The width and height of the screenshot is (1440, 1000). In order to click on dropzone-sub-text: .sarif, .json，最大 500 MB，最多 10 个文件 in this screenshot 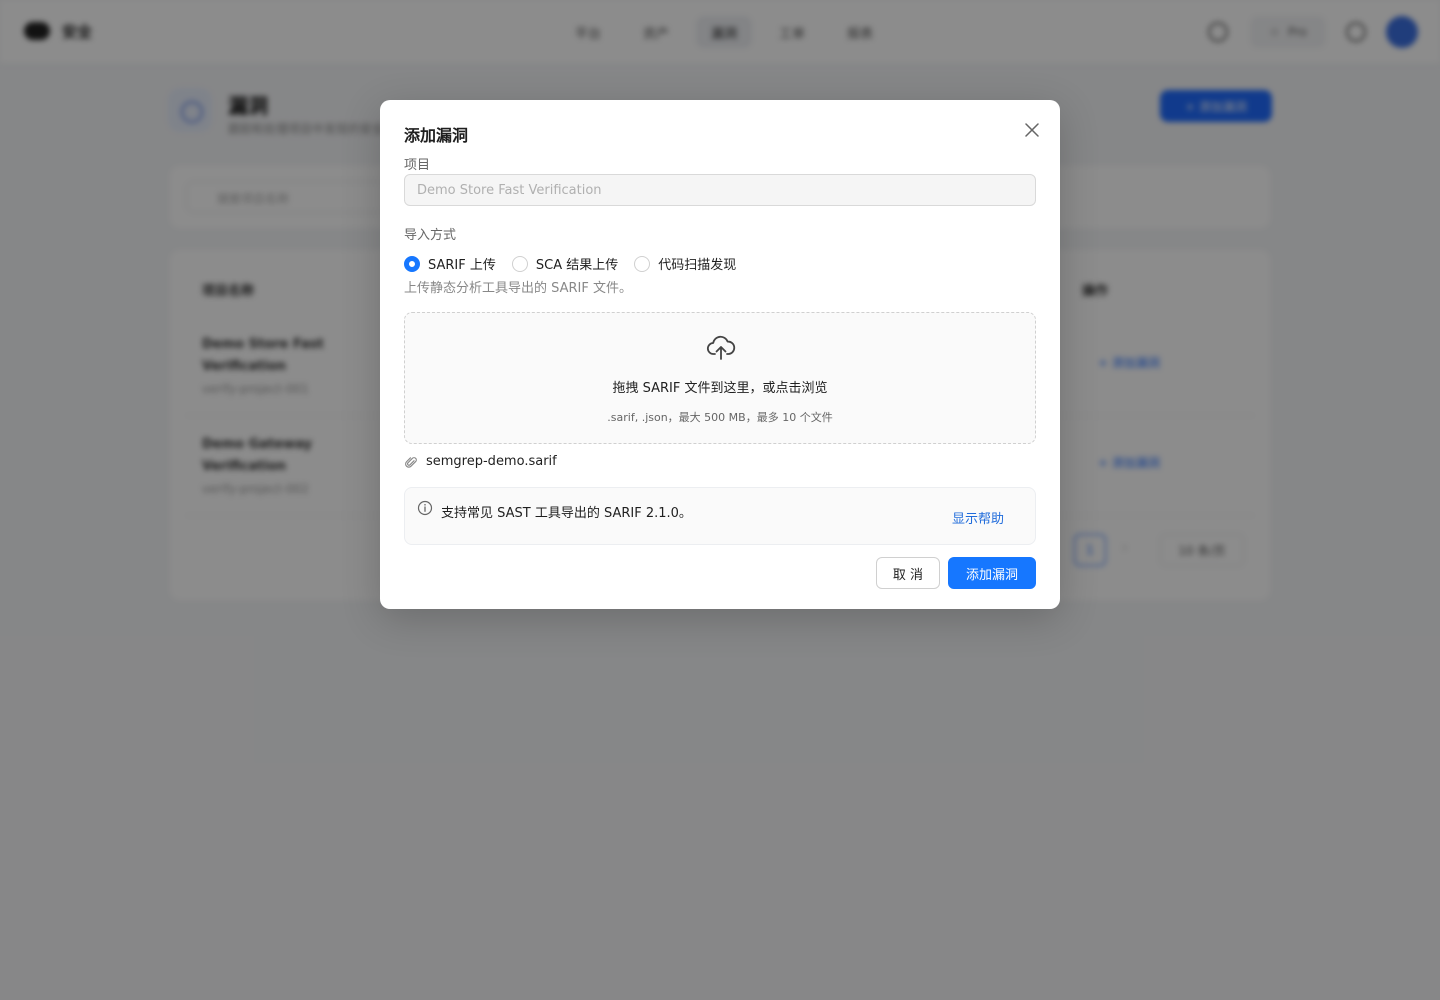, I will do `click(720, 417)`.